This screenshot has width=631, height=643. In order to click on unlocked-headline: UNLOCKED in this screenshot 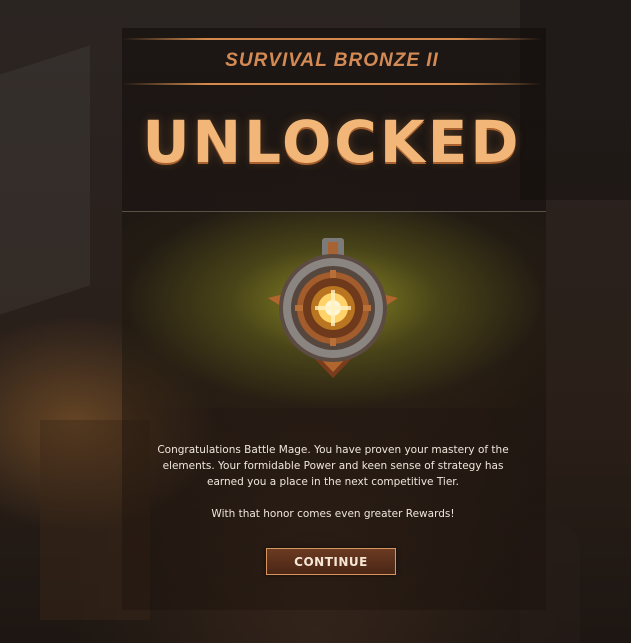, I will do `click(332, 142)`.